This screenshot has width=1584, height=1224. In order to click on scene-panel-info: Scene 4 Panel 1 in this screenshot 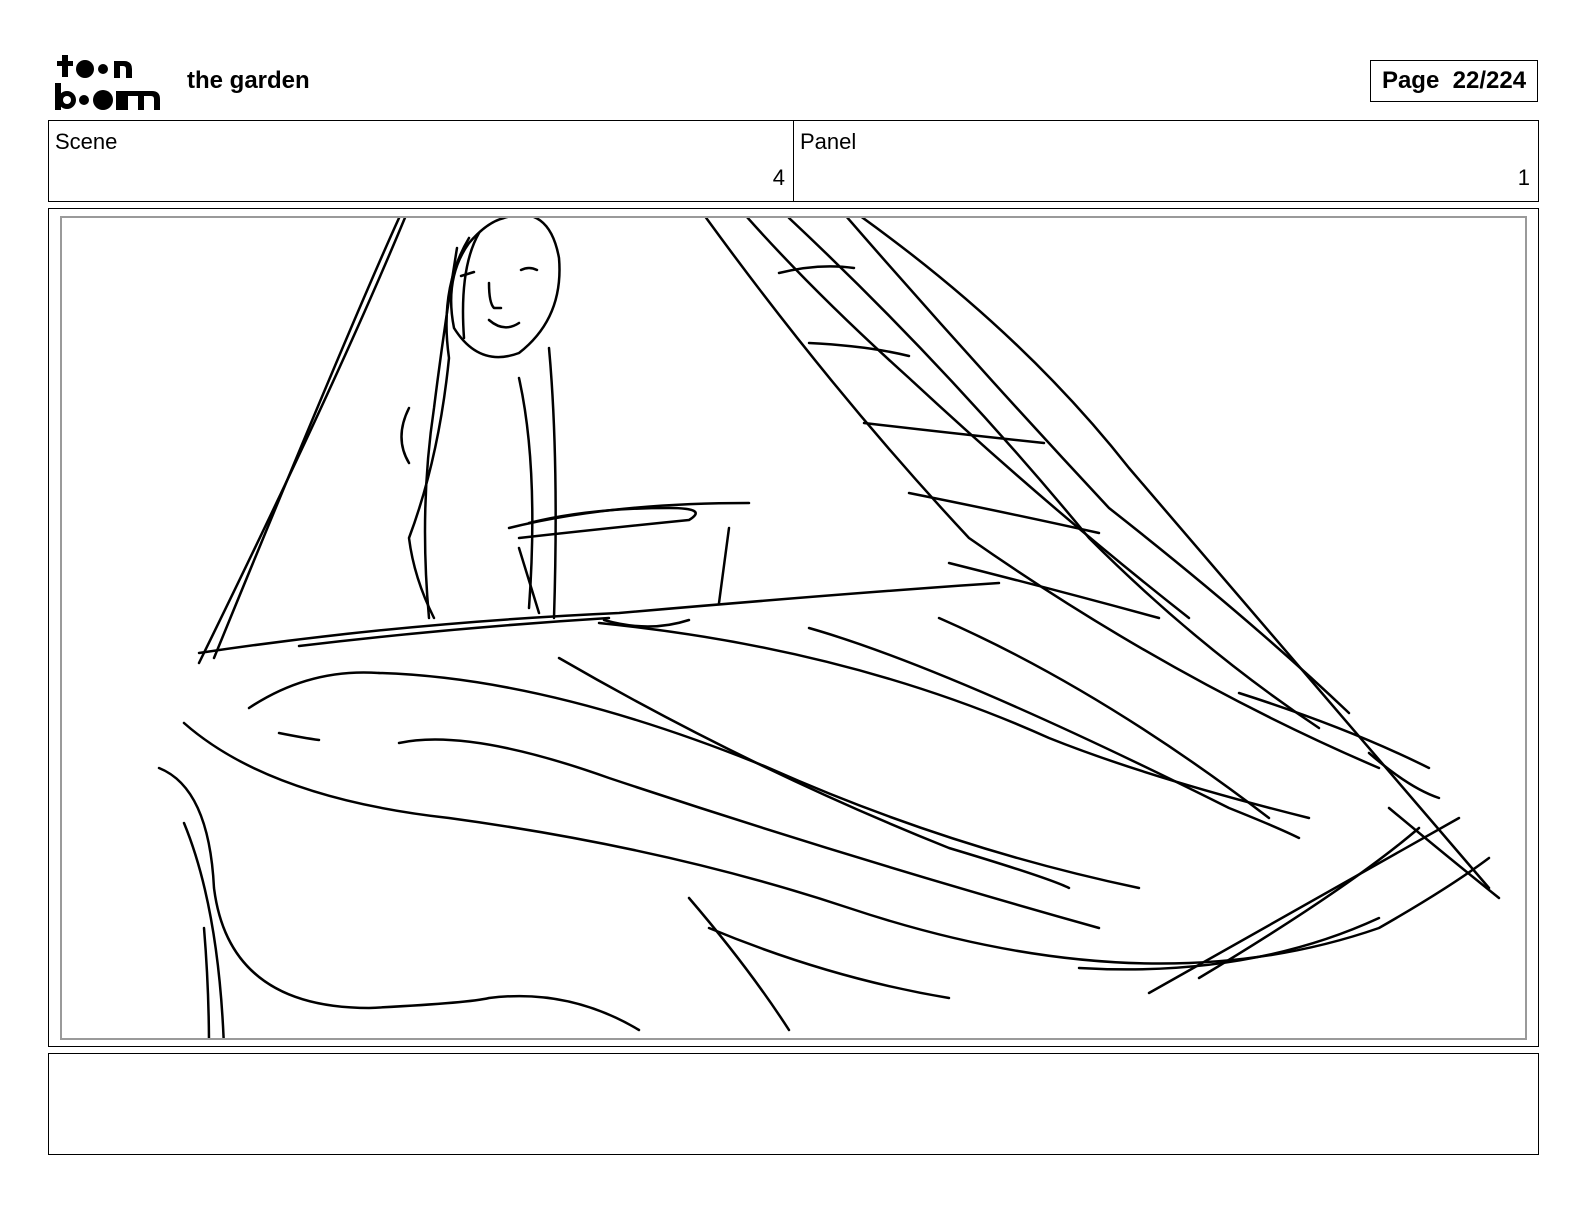, I will do `click(793, 161)`.